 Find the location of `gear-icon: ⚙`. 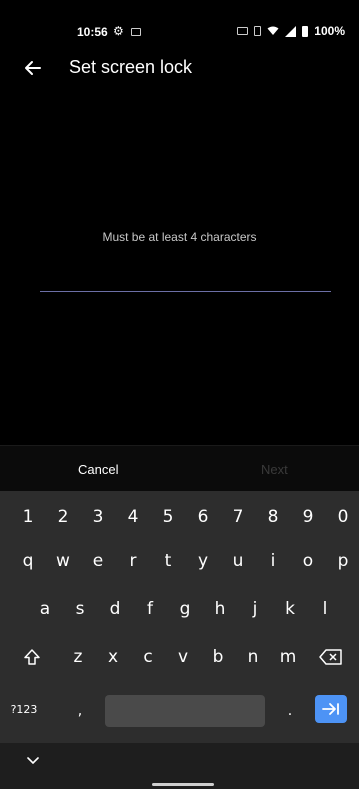

gear-icon: ⚙ is located at coordinates (118, 31).